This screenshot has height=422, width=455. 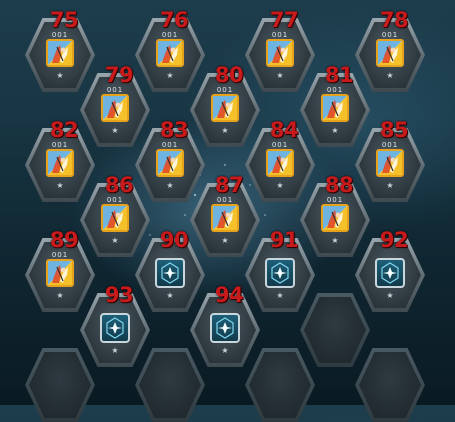 I want to click on slot-number-label: 80, so click(x=229, y=75).